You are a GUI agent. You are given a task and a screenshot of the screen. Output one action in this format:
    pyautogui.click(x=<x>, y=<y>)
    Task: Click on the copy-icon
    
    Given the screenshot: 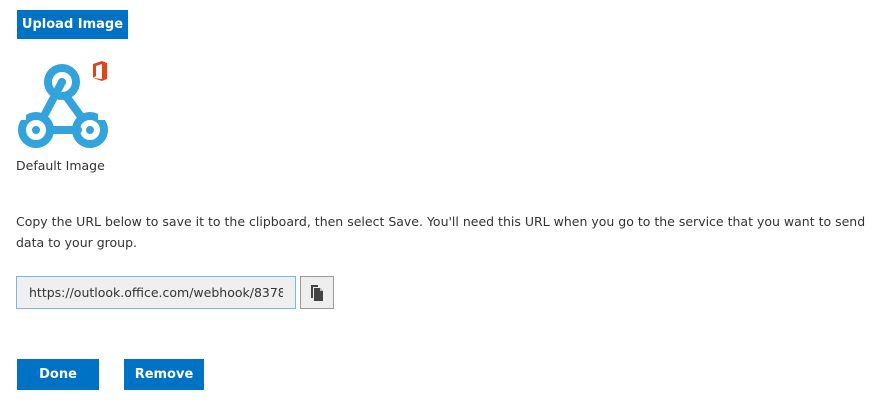 What is the action you would take?
    pyautogui.click(x=317, y=292)
    